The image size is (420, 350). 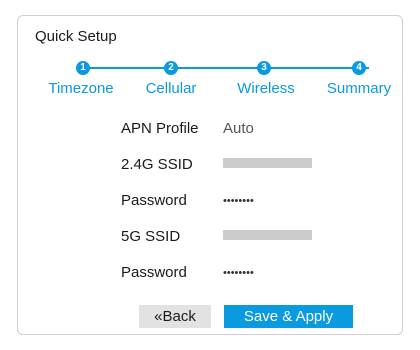 I want to click on password-5g-value: ••••••••, so click(x=238, y=273).